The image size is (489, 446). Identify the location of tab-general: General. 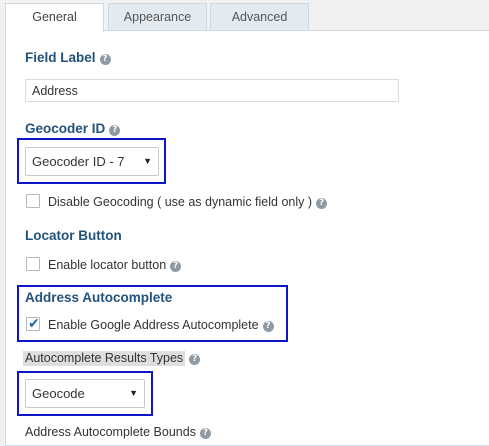
(54, 17).